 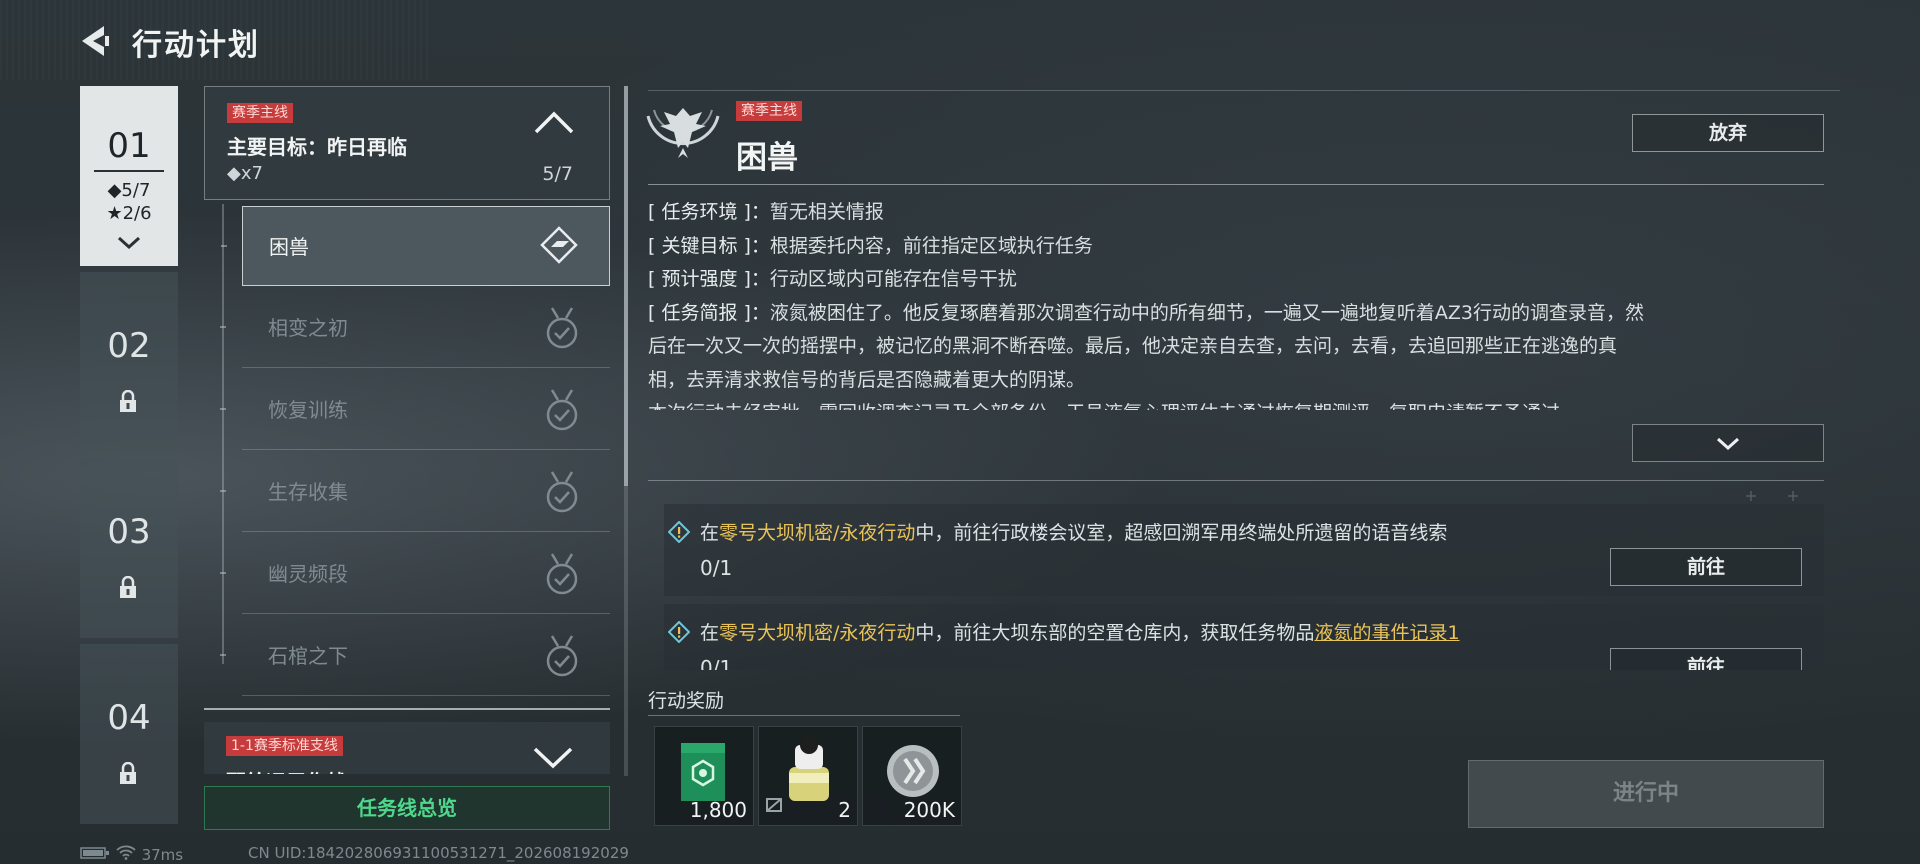 I want to click on panel-top-rule, so click(x=1244, y=90).